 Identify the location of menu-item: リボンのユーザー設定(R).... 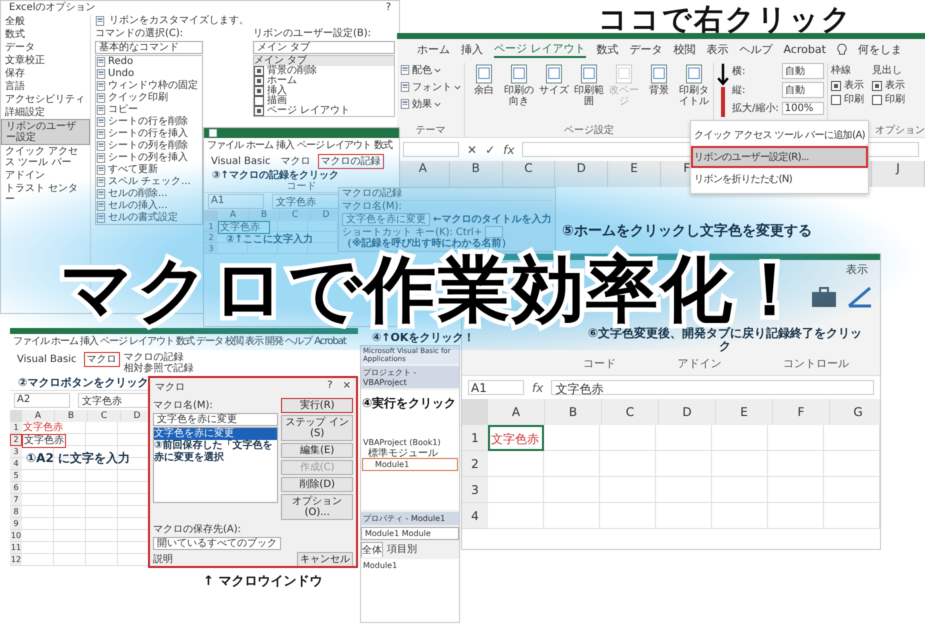
(779, 157).